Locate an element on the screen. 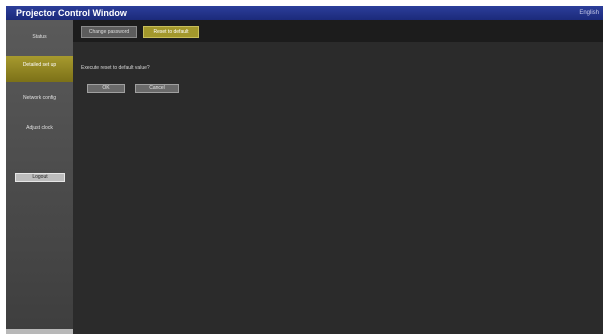 This screenshot has height=334, width=603. sidebar-item-network-config: Network config is located at coordinates (39, 102).